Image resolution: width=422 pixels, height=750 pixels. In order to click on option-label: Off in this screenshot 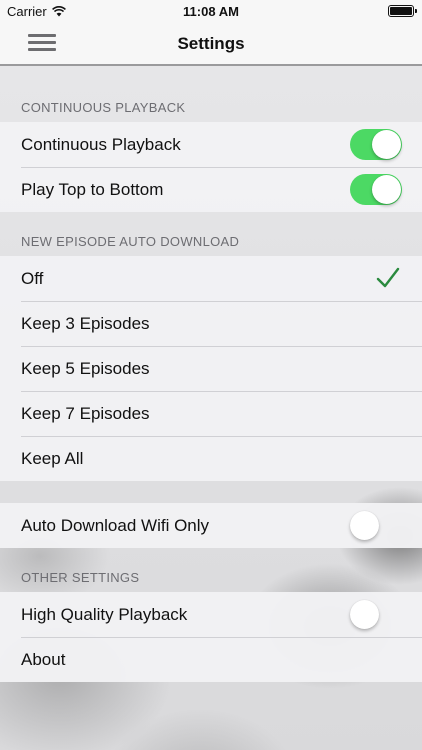, I will do `click(32, 278)`.